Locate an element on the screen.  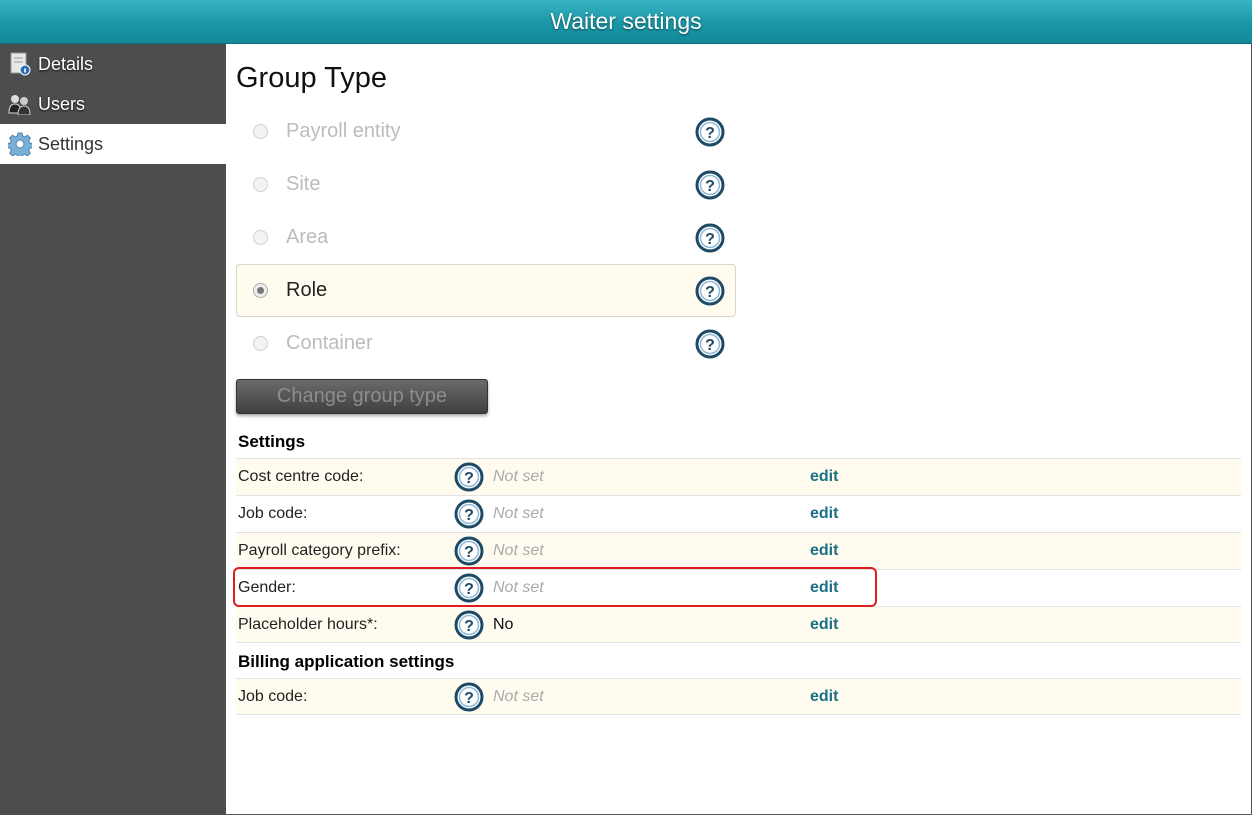
billing-section-title: Billing application settings is located at coordinates (346, 661).